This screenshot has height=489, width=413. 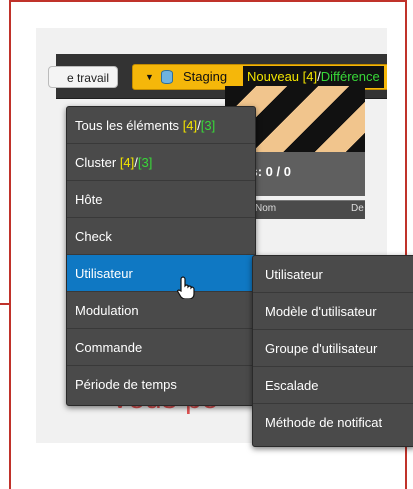 I want to click on hand-pointer-icon, so click(x=185, y=287).